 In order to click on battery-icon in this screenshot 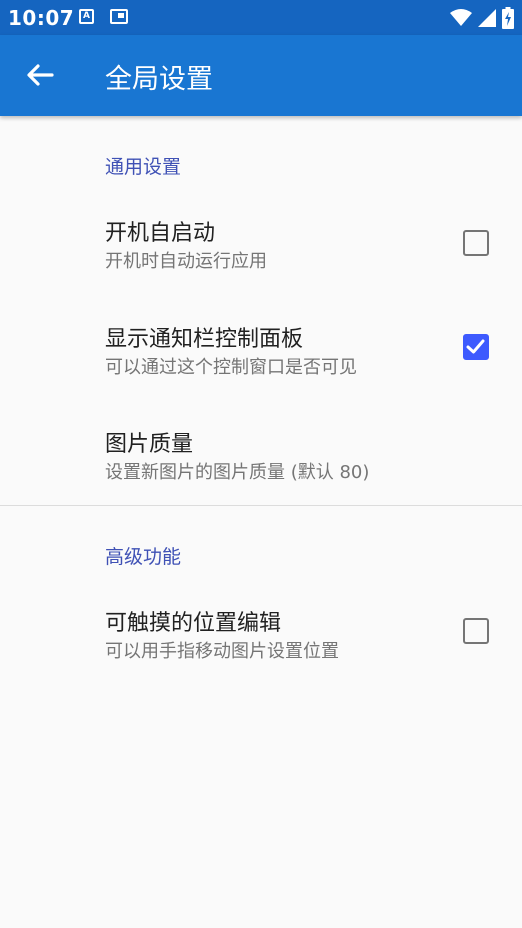, I will do `click(508, 18)`.